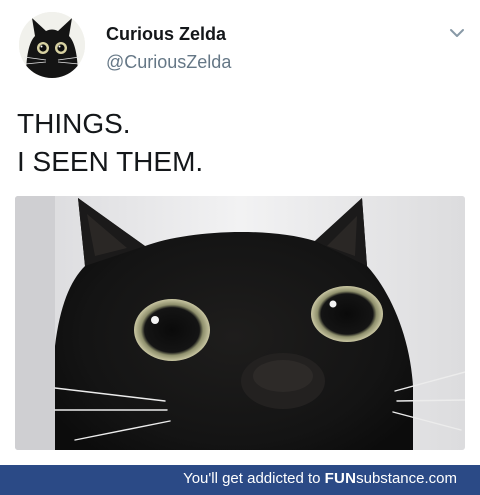 The image size is (480, 495). What do you see at coordinates (406, 478) in the screenshot?
I see `brand-name-rest: substance.com` at bounding box center [406, 478].